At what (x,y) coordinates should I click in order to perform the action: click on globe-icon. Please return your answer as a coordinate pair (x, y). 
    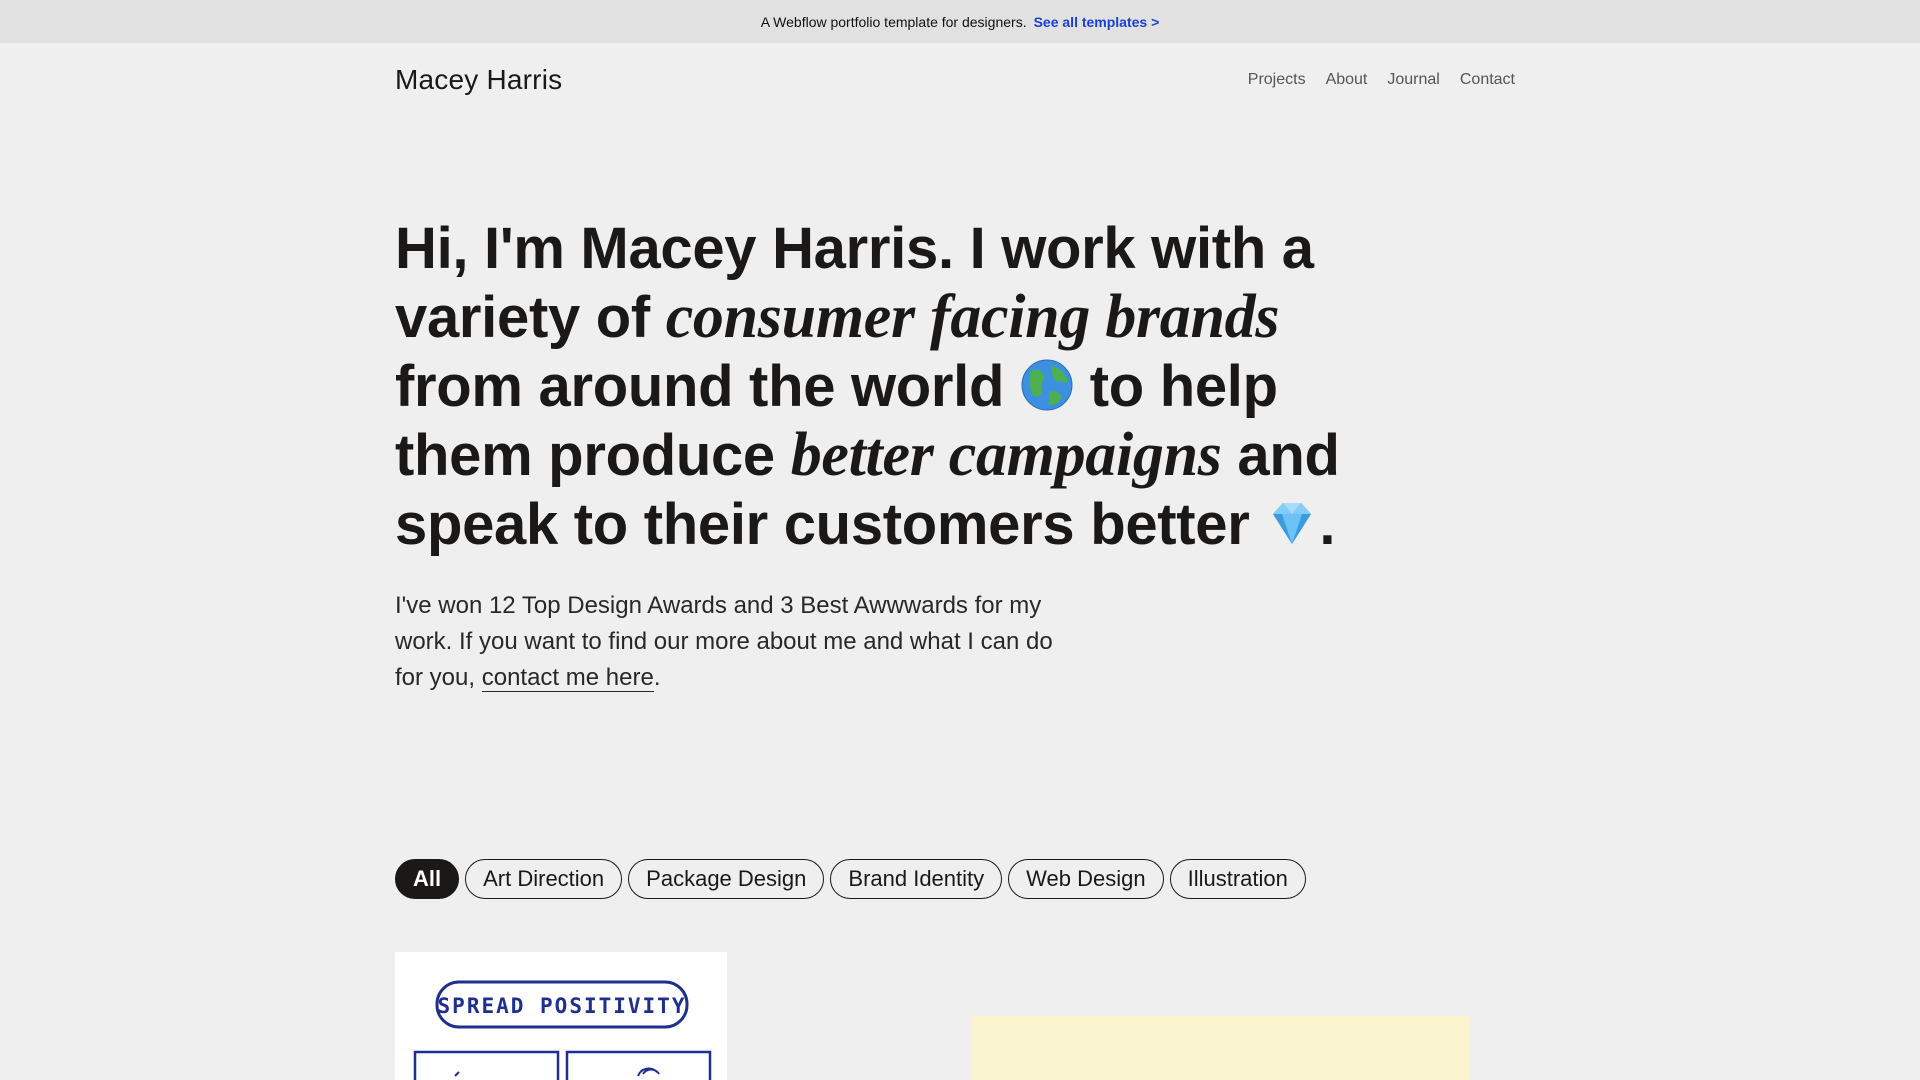
    Looking at the image, I should click on (1047, 385).